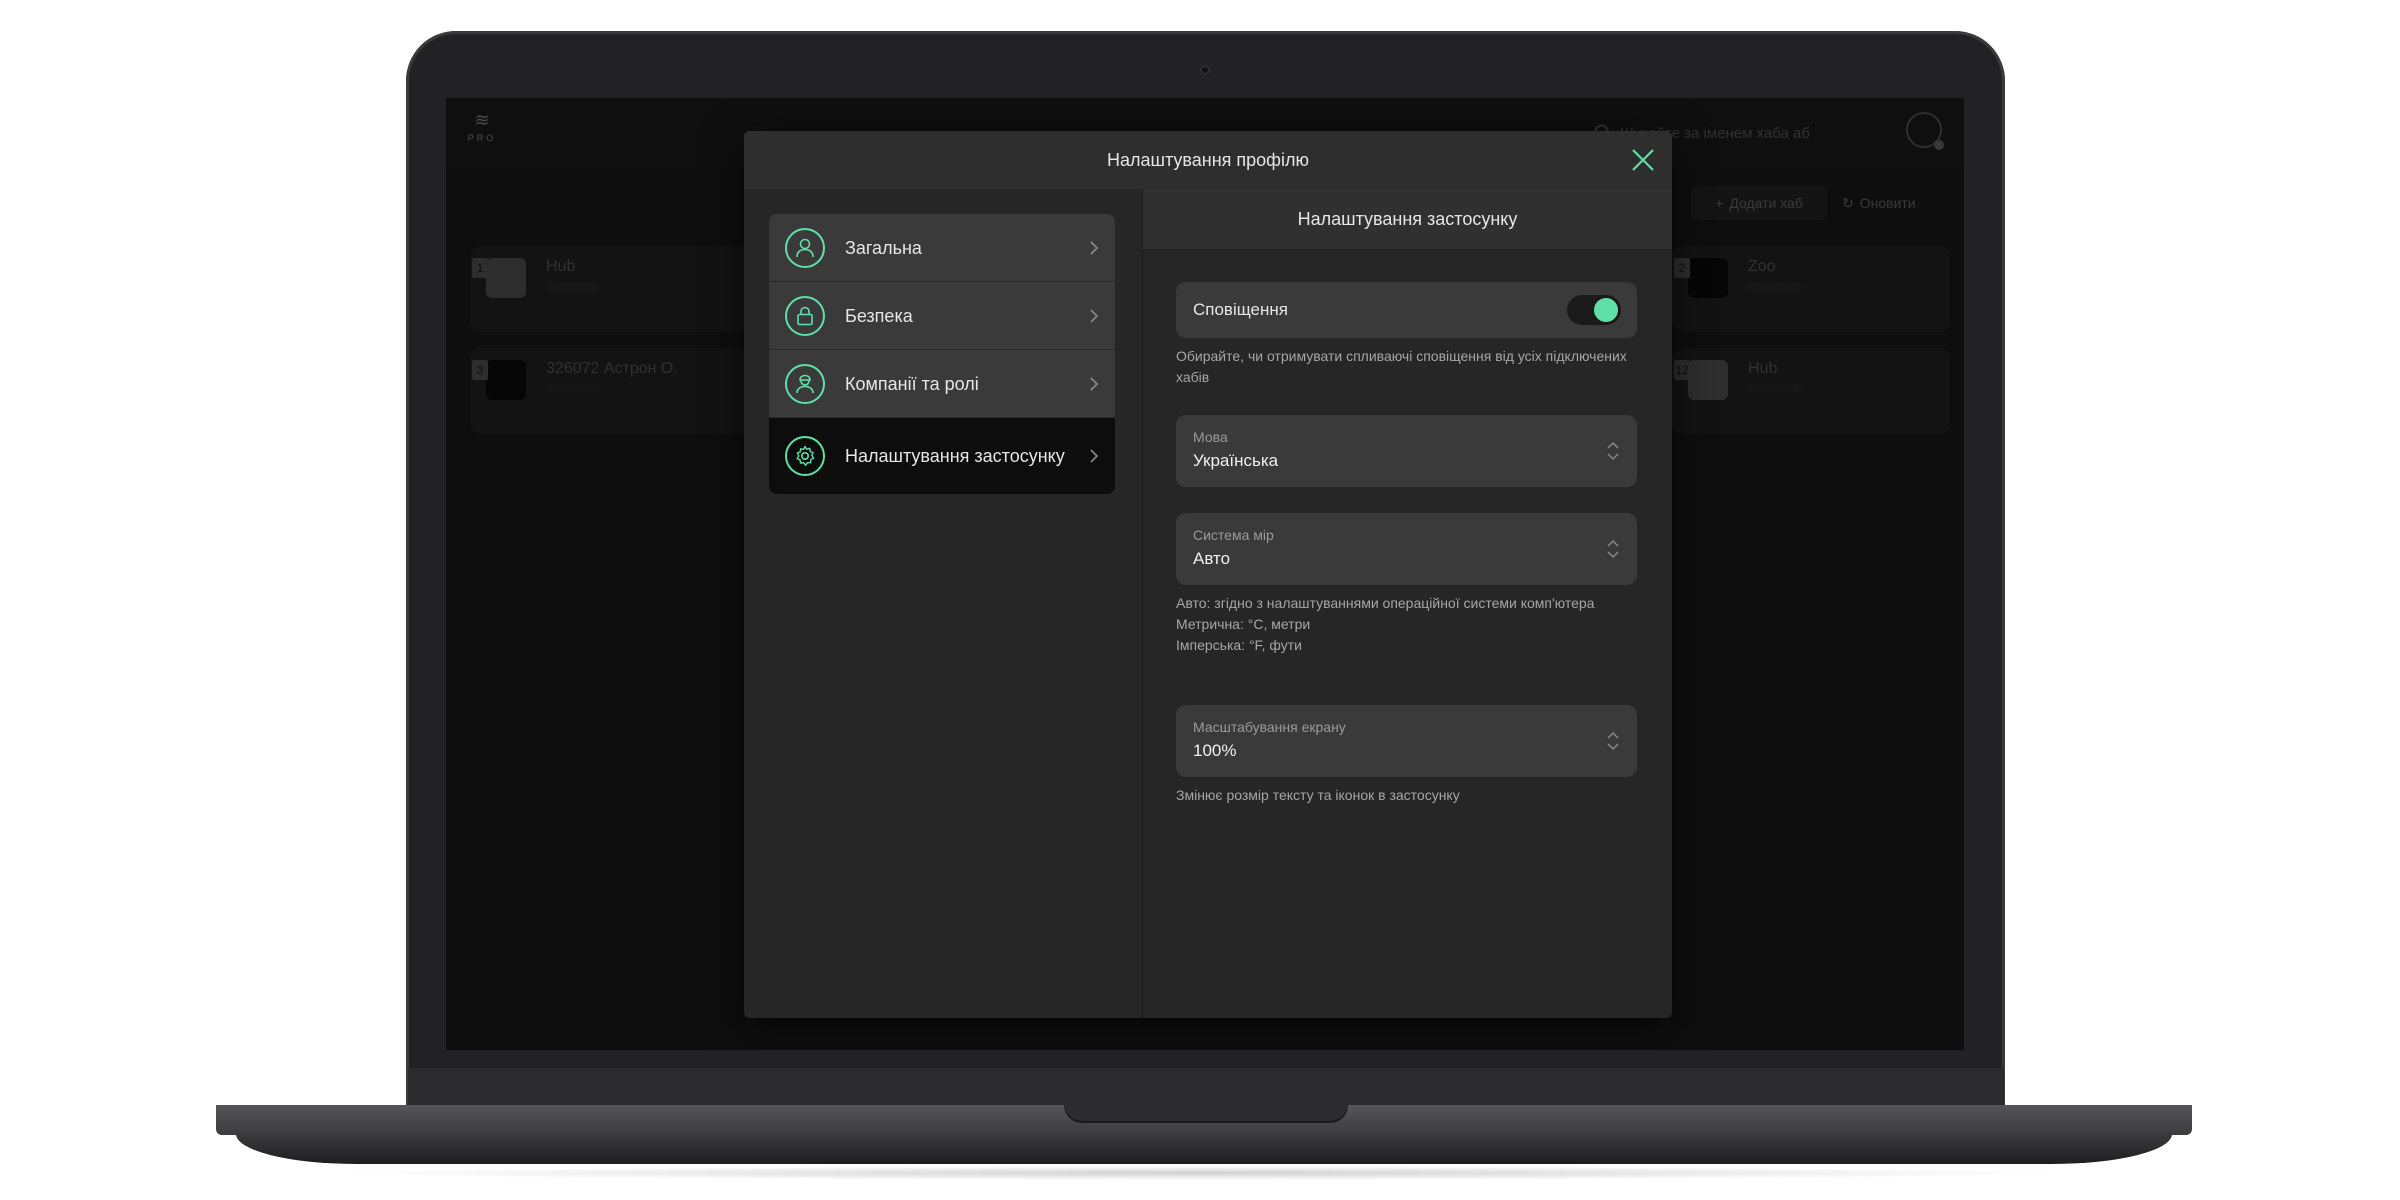  I want to click on user-icon, so click(805, 247).